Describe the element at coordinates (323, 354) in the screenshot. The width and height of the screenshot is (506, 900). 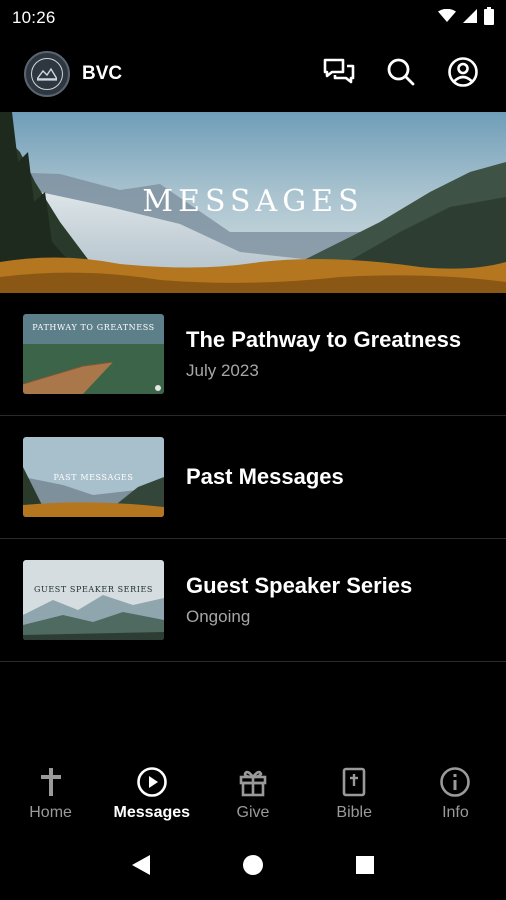
I see `item-text: The Pathway to Greatness July 2023` at that location.